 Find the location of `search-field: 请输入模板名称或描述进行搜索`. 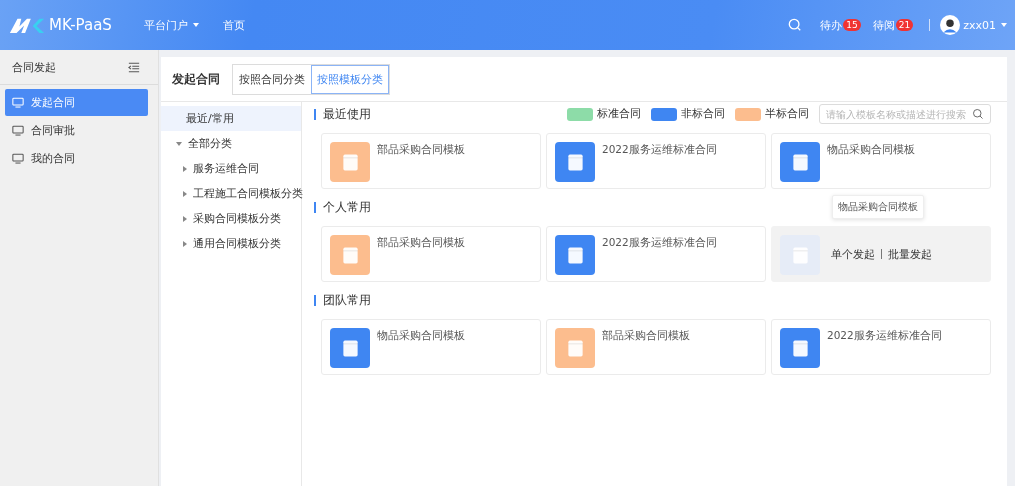

search-field: 请输入模板名称或描述进行搜索 is located at coordinates (905, 114).